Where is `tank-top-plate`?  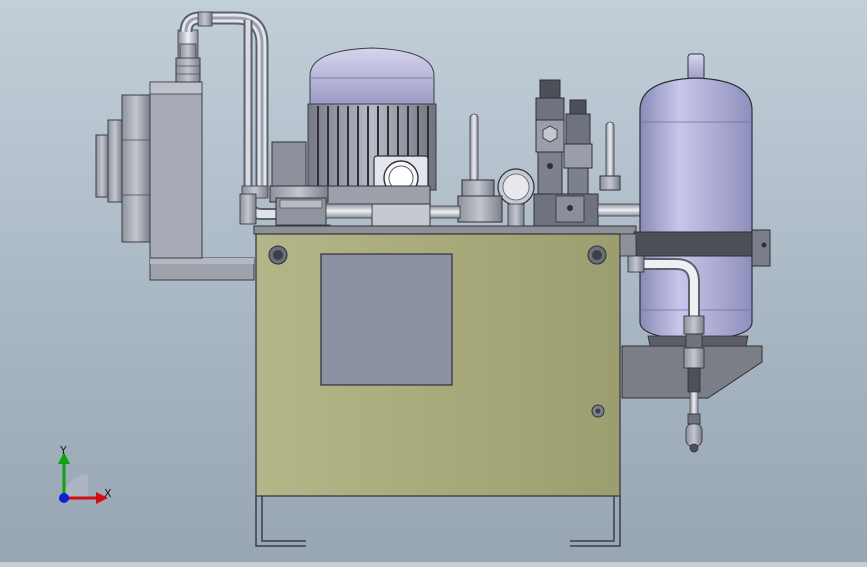 tank-top-plate is located at coordinates (445, 230).